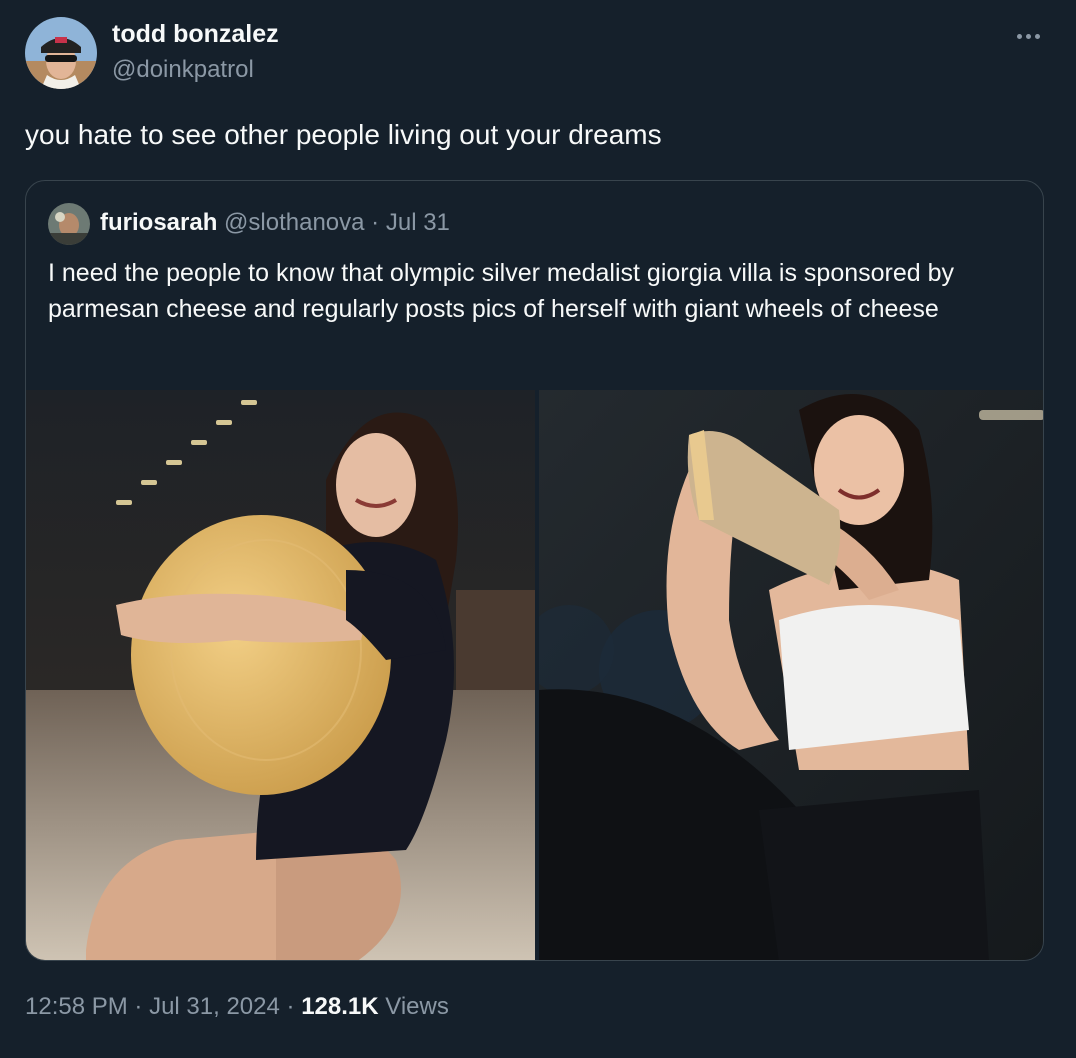 The width and height of the screenshot is (1076, 1058). I want to click on views-label: Views, so click(417, 1006).